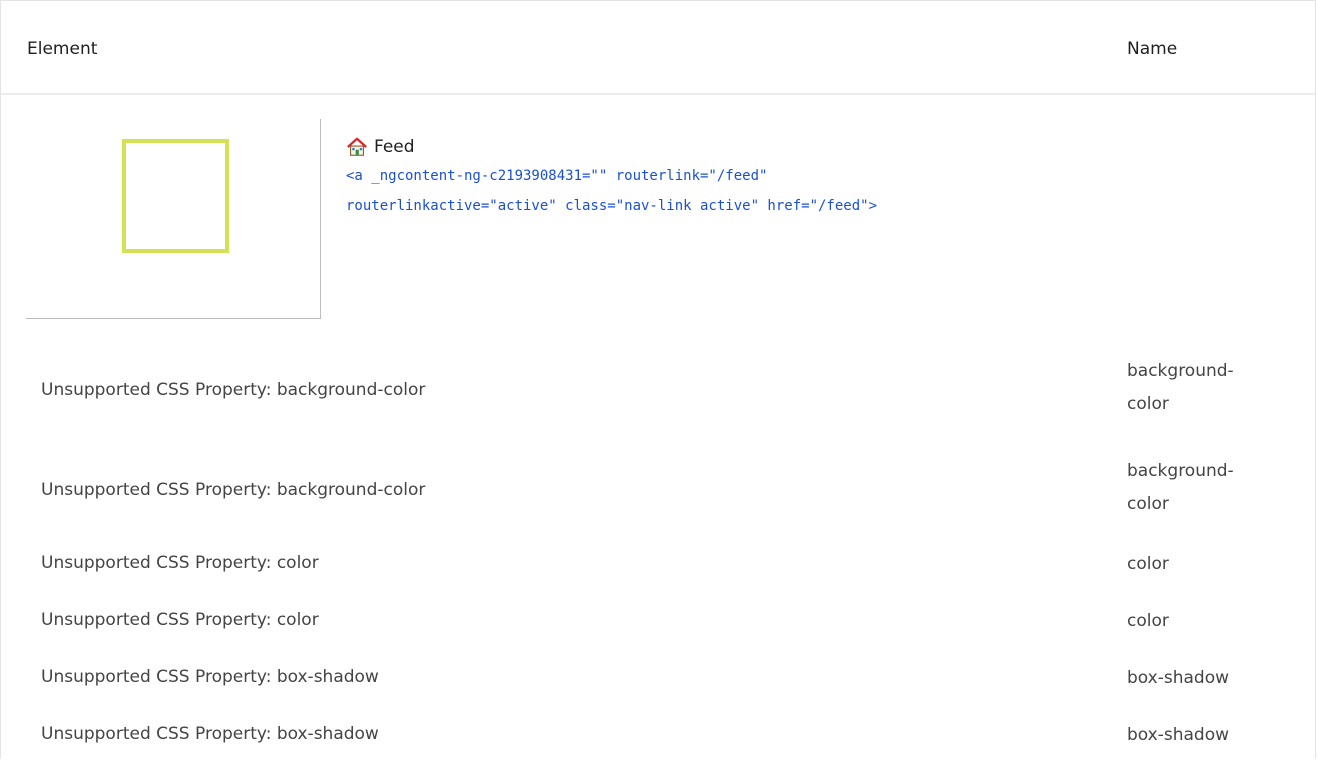 Image resolution: width=1317 pixels, height=760 pixels. I want to click on column-header-element: Element, so click(62, 49).